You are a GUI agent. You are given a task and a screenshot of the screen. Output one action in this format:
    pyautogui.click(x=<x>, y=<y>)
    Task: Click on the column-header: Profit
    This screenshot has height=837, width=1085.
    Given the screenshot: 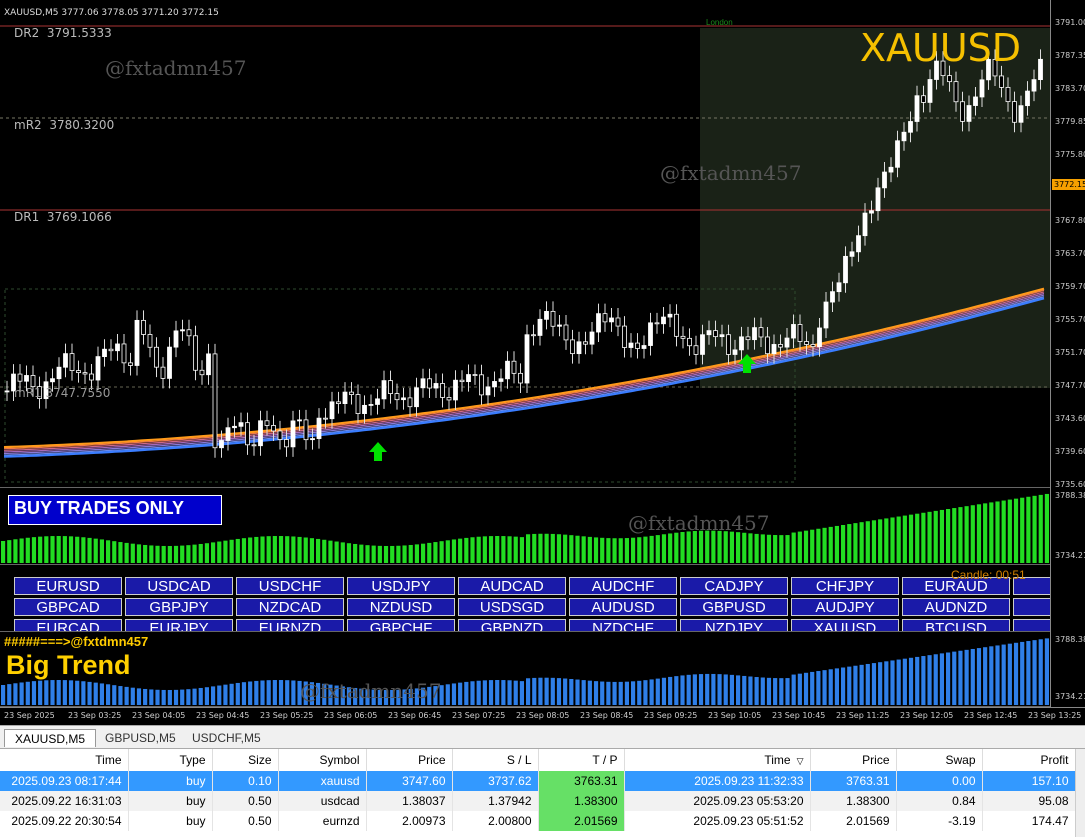 What is the action you would take?
    pyautogui.click(x=1029, y=760)
    